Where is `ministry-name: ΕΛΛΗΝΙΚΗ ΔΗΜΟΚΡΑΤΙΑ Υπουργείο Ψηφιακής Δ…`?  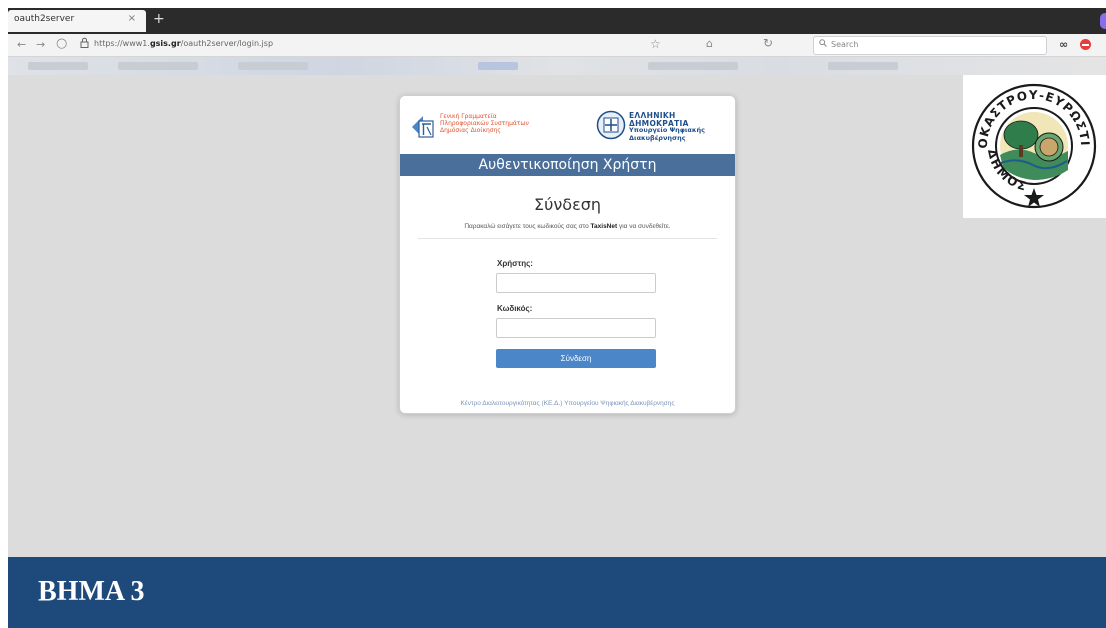 ministry-name: ΕΛΛΗΝΙΚΗ ΔΗΜΟΚΡΑΤΙΑ Υπουργείο Ψηφιακής Δ… is located at coordinates (682, 127).